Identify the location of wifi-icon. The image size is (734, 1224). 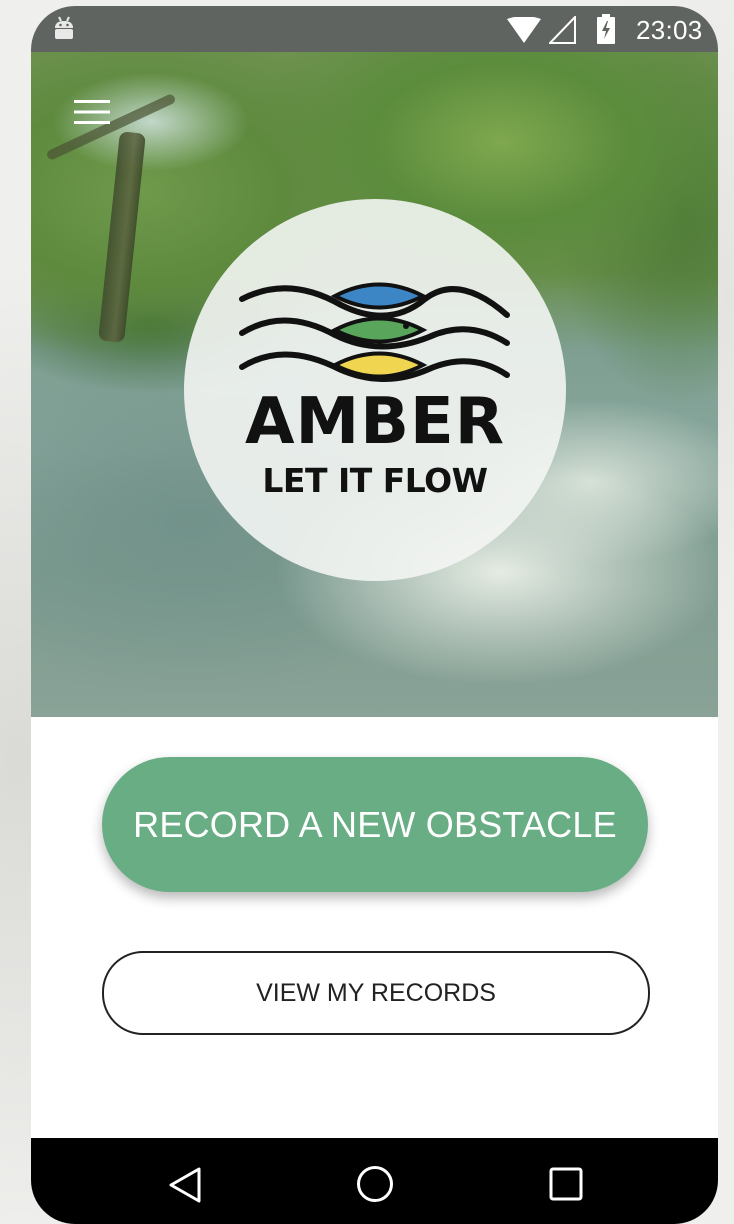
(524, 30).